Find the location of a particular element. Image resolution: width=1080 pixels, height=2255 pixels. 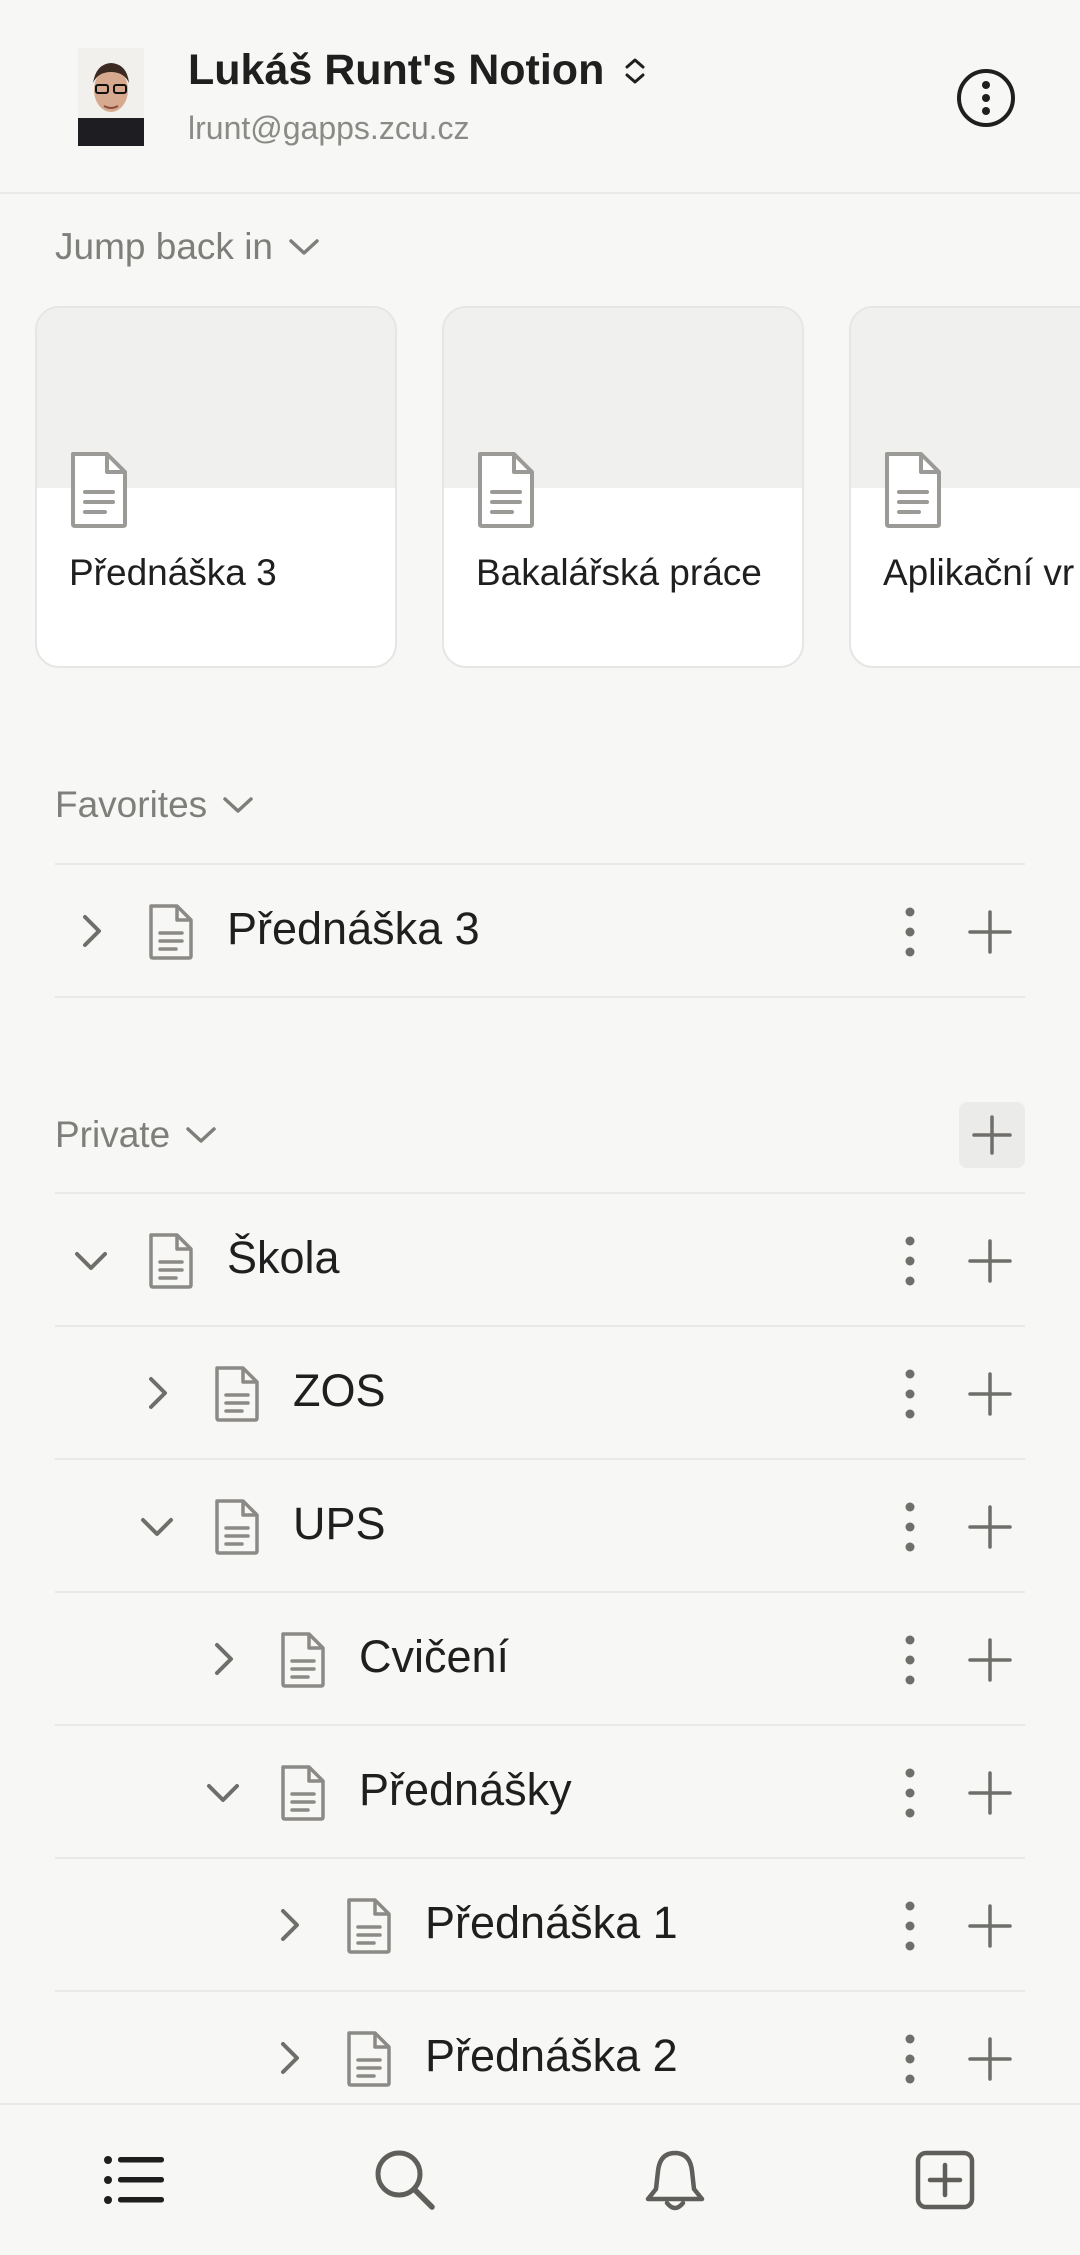

switch-workspace-icon is located at coordinates (635, 72).